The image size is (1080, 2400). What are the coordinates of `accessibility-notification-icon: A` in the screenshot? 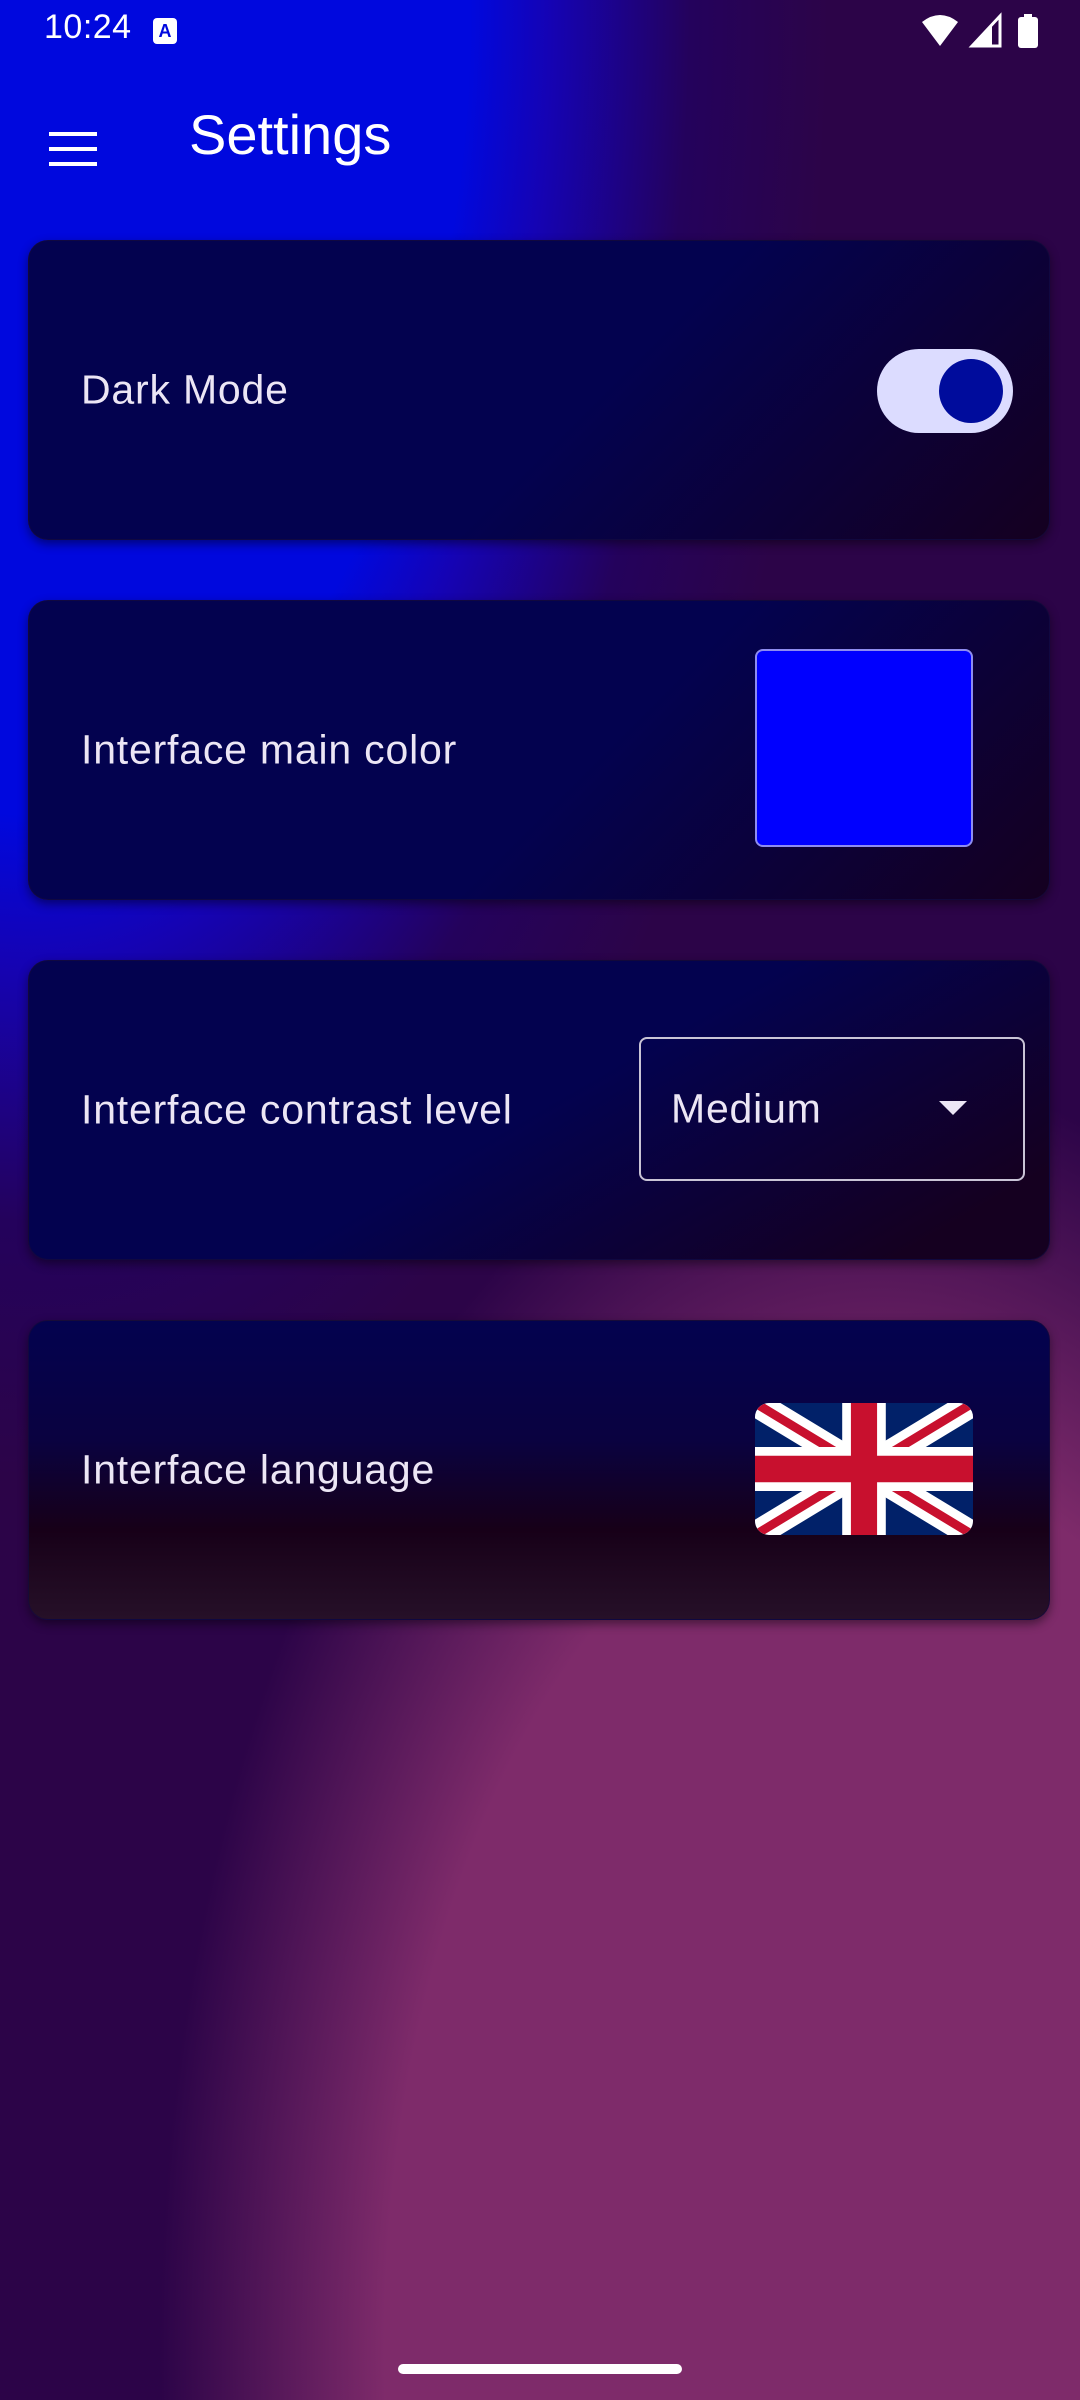 It's located at (165, 31).